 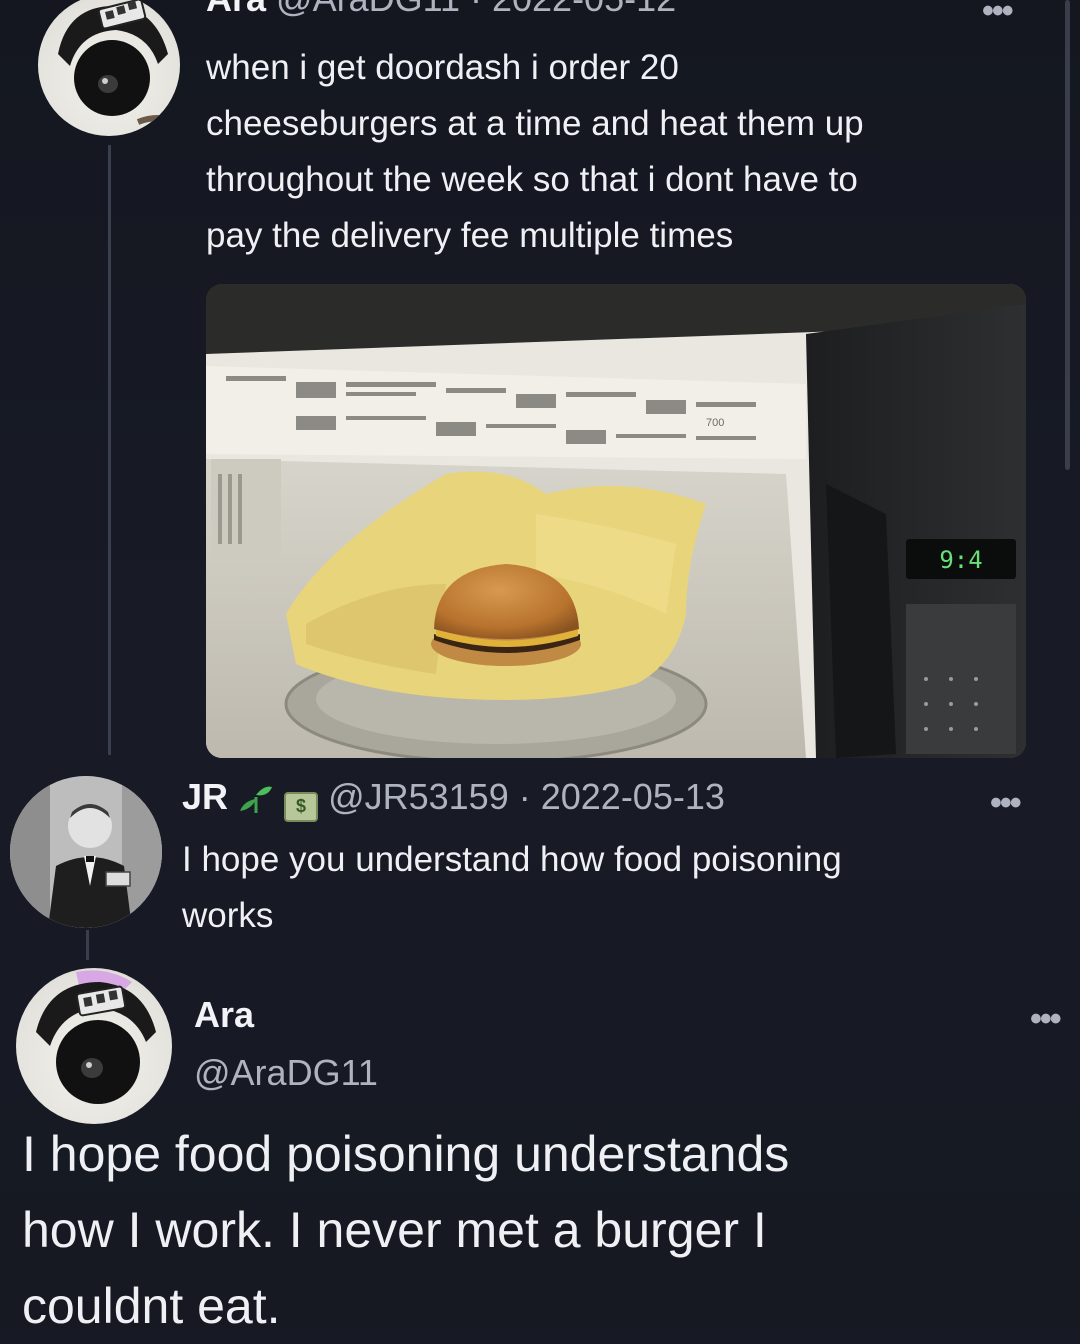 I want to click on display-name: JR, so click(x=205, y=796).